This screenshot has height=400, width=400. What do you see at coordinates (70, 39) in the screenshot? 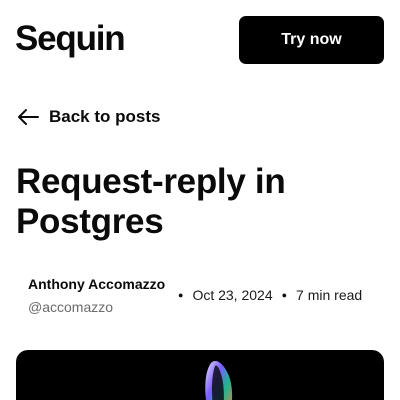
I see `logo: Sequin` at bounding box center [70, 39].